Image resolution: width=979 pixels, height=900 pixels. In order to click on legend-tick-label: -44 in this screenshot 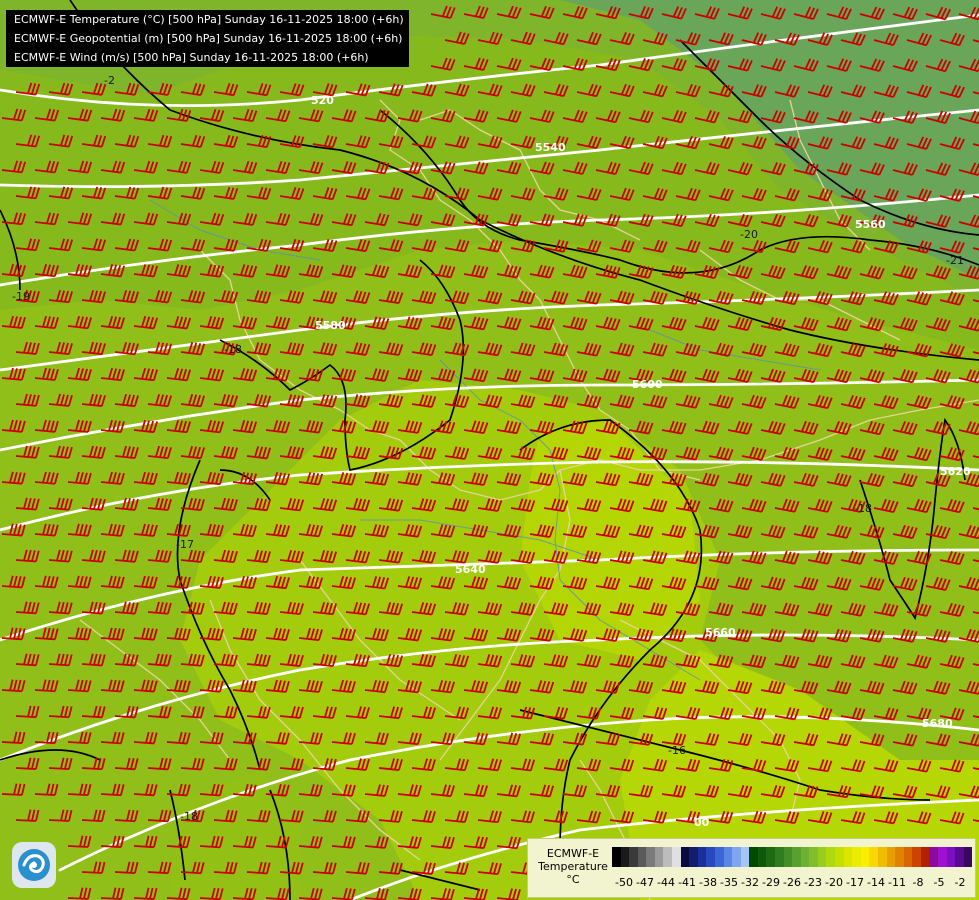, I will do `click(666, 882)`.